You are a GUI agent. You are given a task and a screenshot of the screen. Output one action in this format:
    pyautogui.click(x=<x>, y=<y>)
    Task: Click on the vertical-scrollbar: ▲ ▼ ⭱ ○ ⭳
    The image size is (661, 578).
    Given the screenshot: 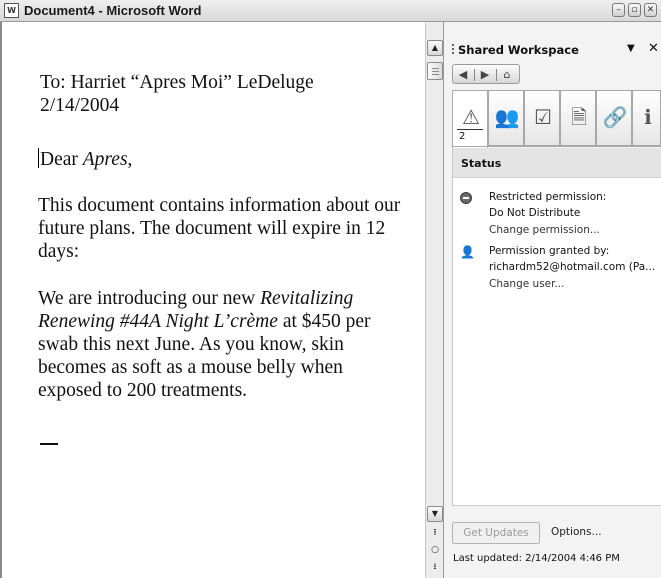 What is the action you would take?
    pyautogui.click(x=434, y=300)
    